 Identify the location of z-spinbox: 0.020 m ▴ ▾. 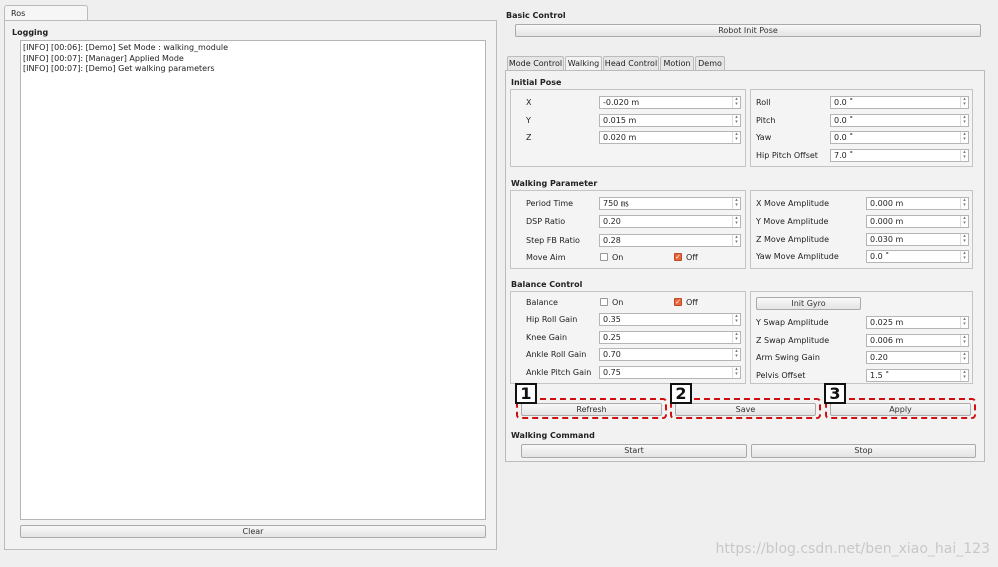
(670, 137).